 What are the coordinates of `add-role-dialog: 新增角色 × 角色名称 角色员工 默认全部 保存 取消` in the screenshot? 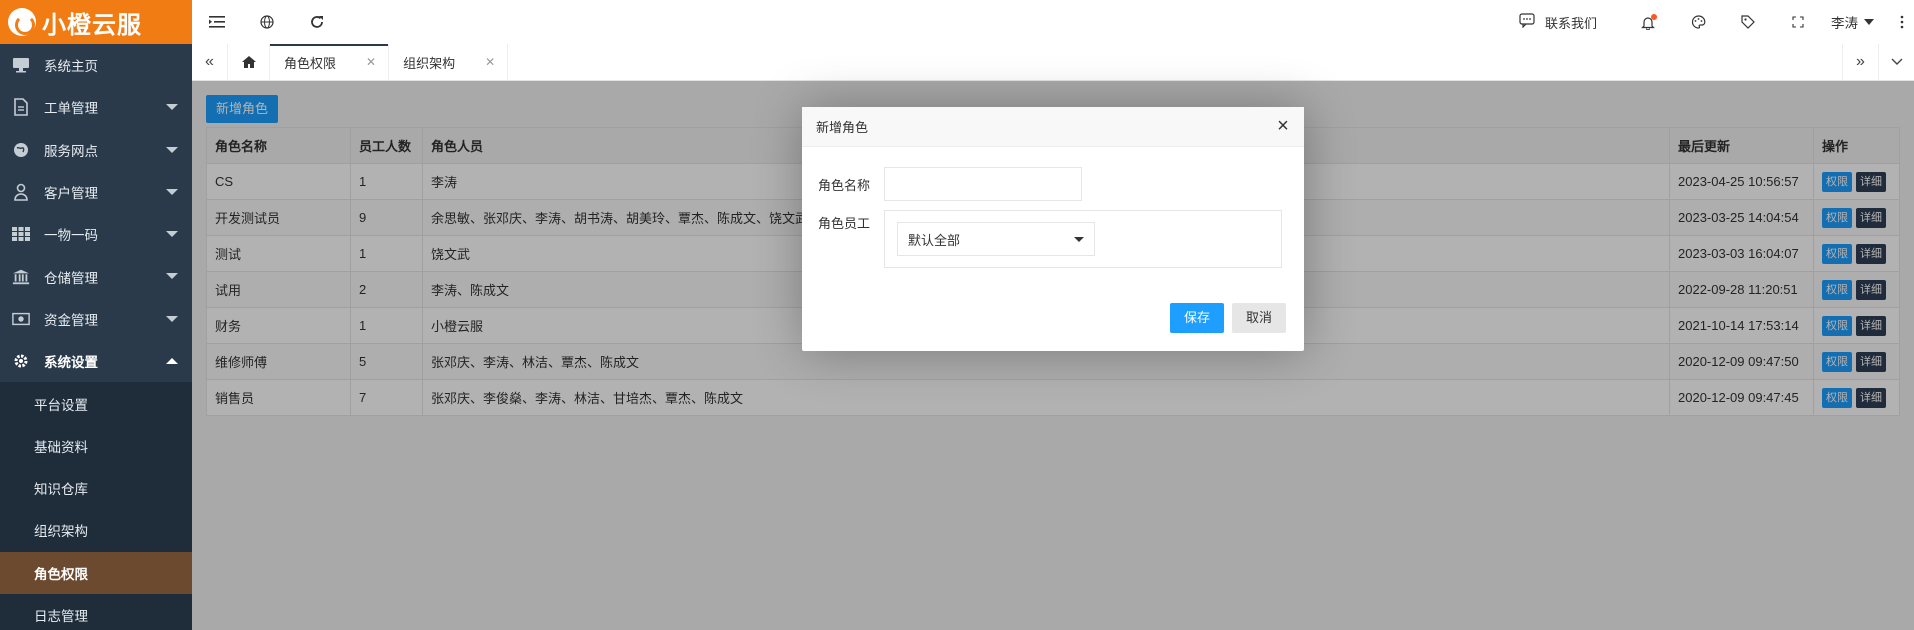 It's located at (1053, 229).